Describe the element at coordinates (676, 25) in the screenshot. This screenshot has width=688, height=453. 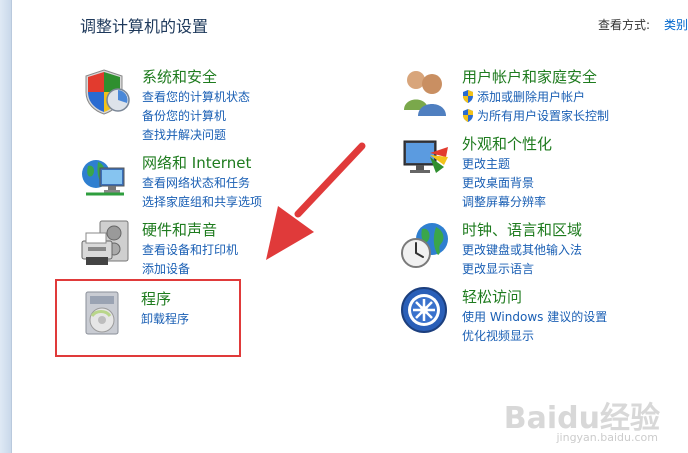
I see `view-by-dropdown: 类别` at that location.